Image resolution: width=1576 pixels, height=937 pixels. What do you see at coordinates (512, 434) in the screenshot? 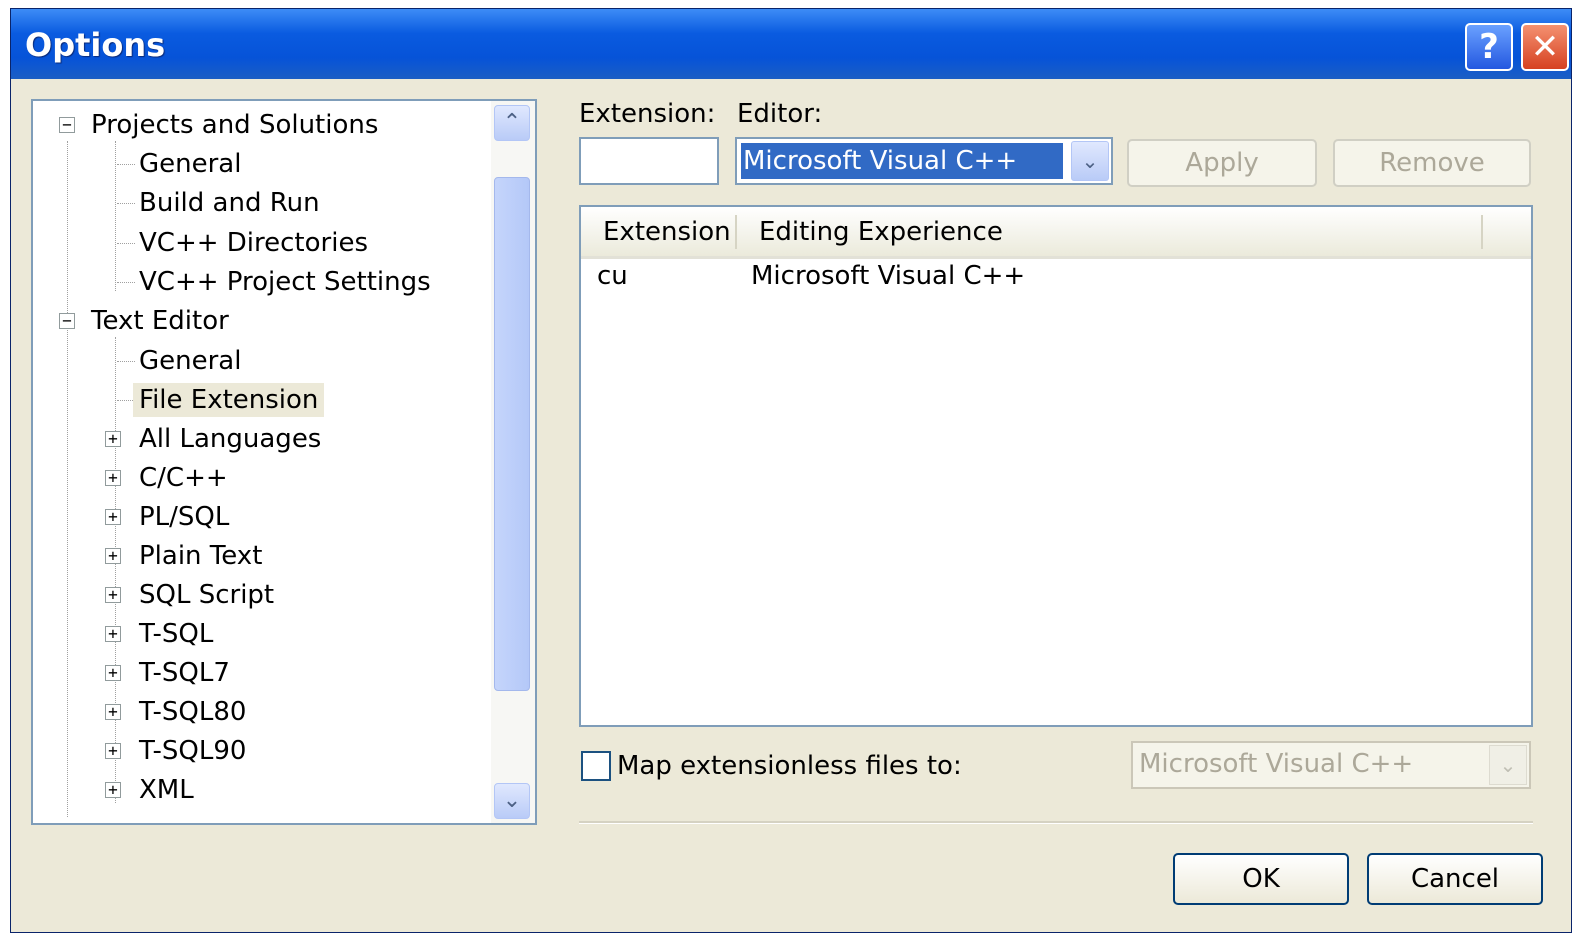
I see `scroll-thumb` at bounding box center [512, 434].